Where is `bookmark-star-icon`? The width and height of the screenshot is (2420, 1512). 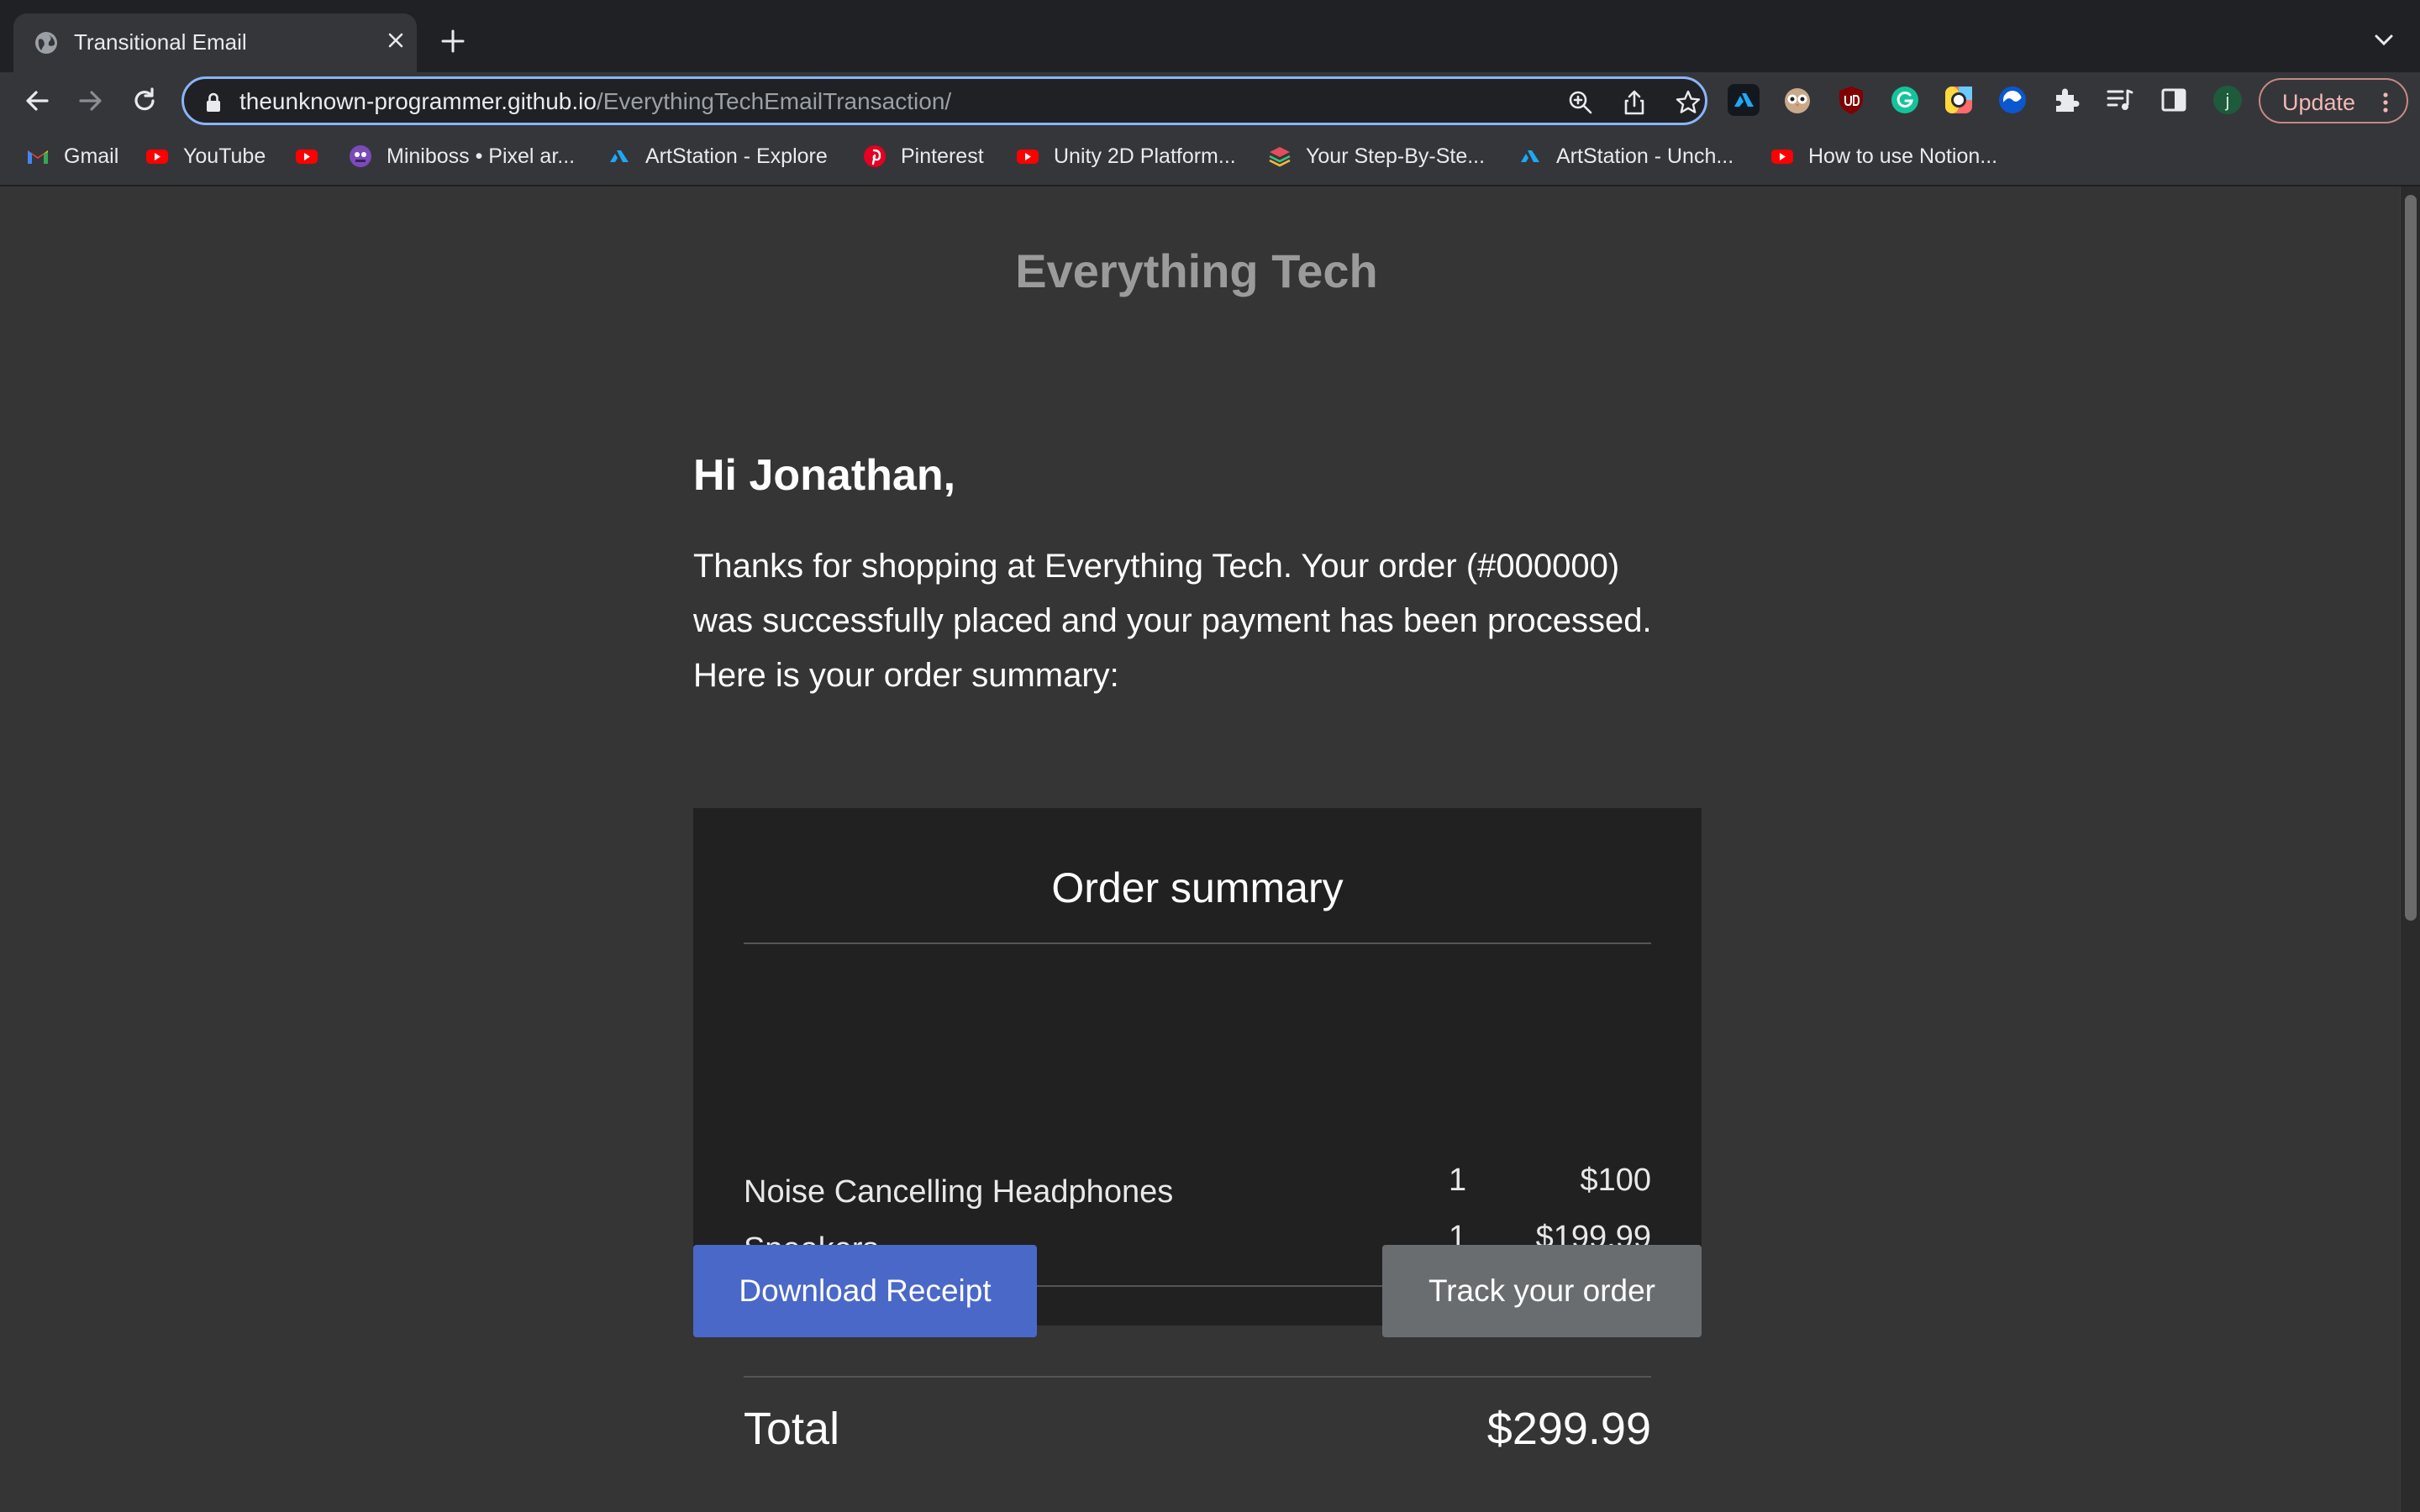 bookmark-star-icon is located at coordinates (1688, 102).